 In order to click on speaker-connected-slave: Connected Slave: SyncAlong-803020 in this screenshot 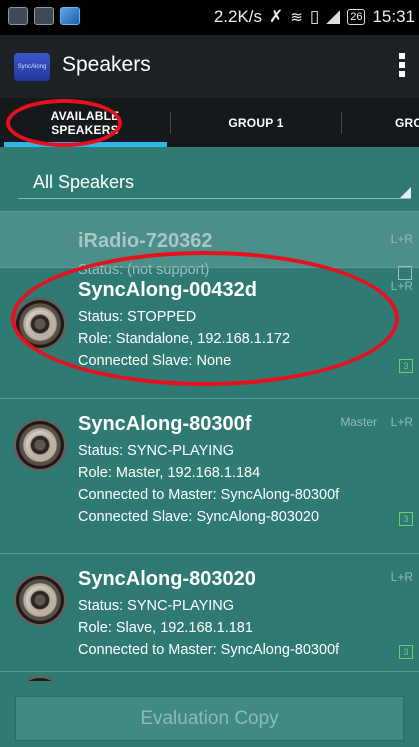, I will do `click(199, 517)`.